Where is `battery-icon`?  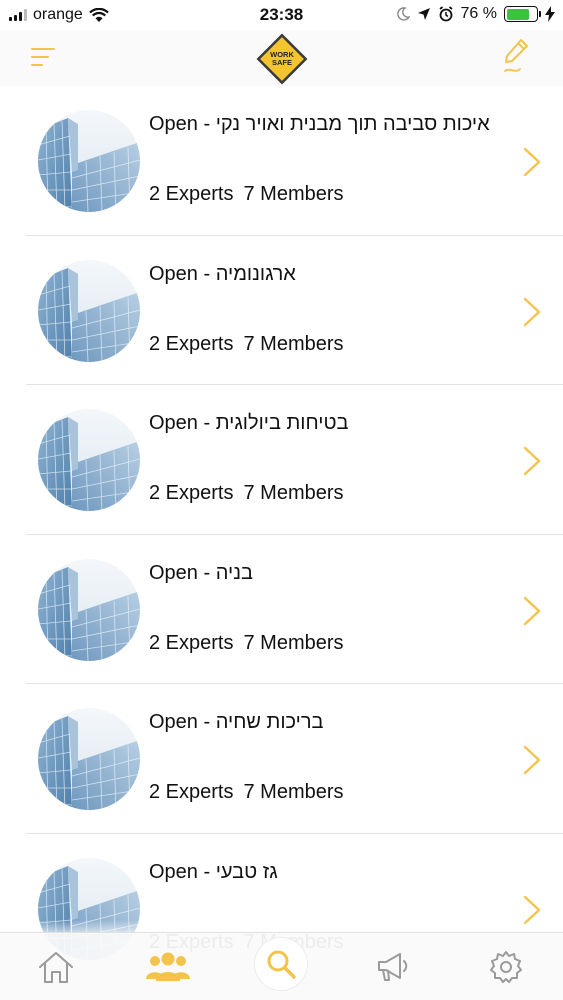 battery-icon is located at coordinates (522, 14).